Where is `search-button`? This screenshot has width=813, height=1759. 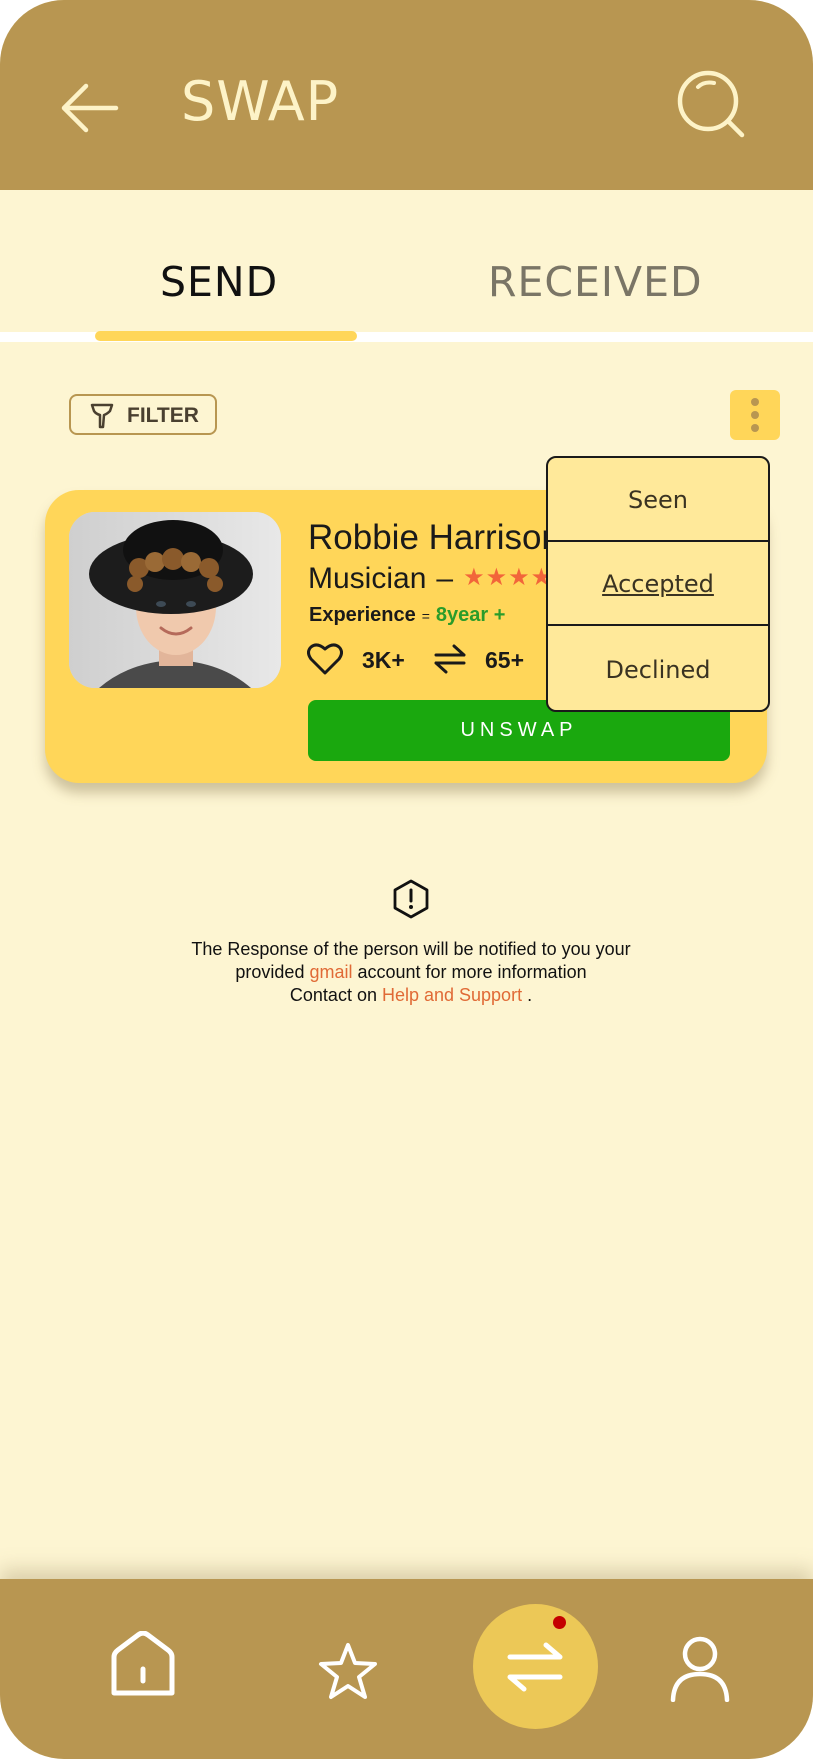
search-button is located at coordinates (711, 105).